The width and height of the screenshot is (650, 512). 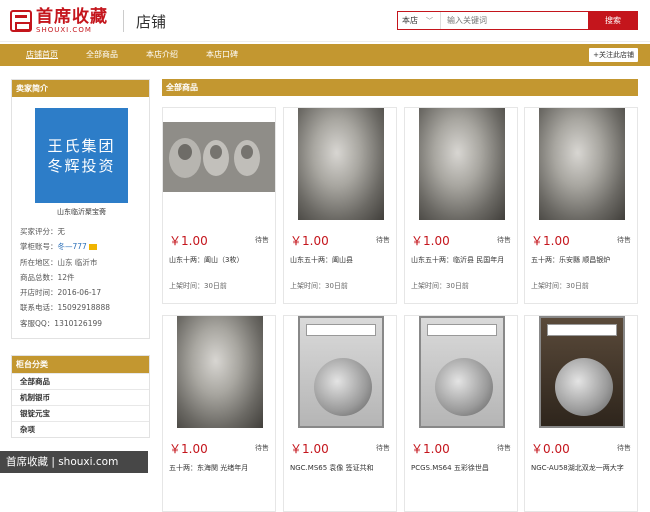 What do you see at coordinates (550, 449) in the screenshot?
I see `product-price: ￥0.00` at bounding box center [550, 449].